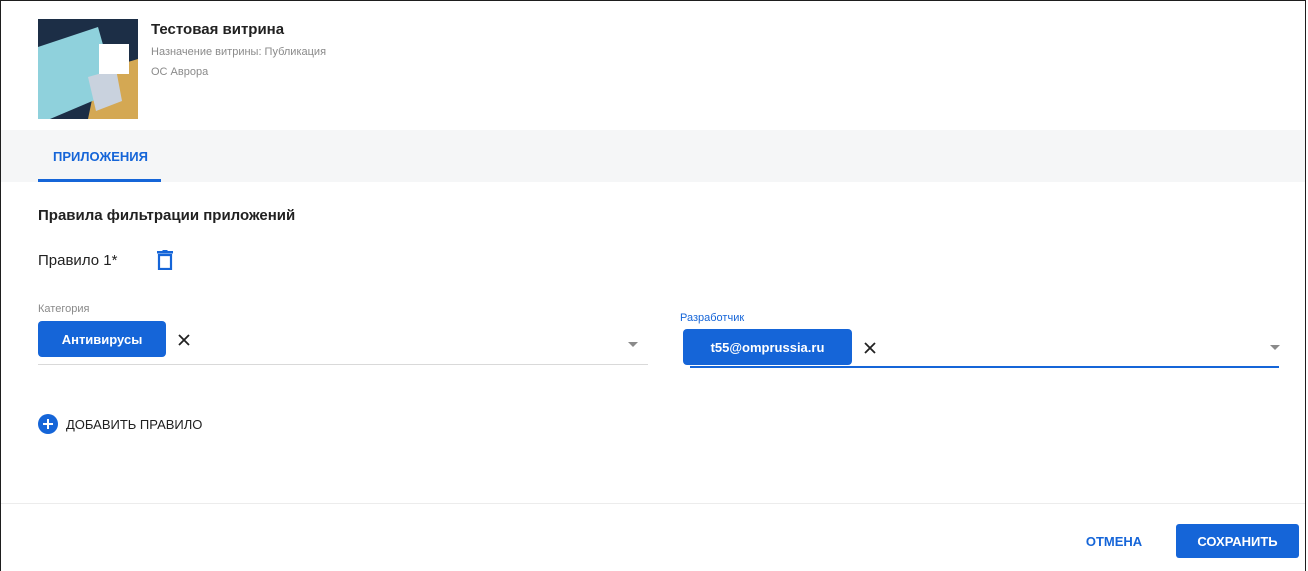 Image resolution: width=1308 pixels, height=571 pixels. What do you see at coordinates (180, 72) in the screenshot?
I see `store-os: ОС Аврора` at bounding box center [180, 72].